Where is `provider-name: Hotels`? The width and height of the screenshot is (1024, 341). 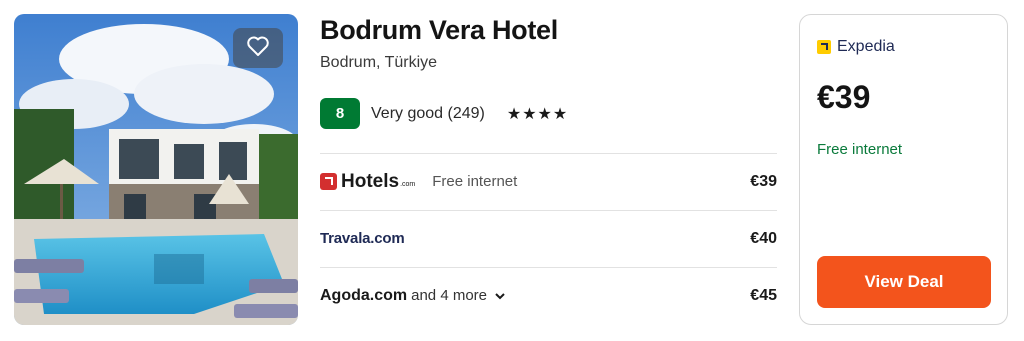
provider-name: Hotels is located at coordinates (370, 181).